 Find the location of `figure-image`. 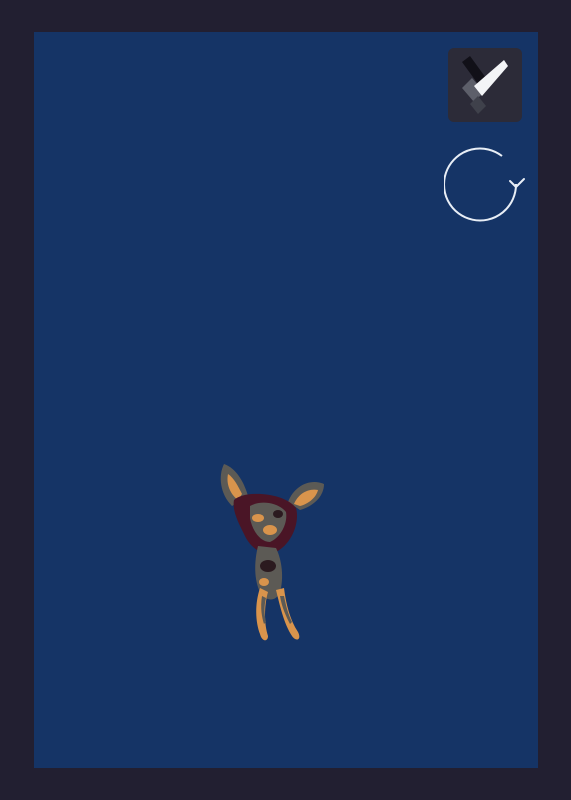

figure-image is located at coordinates (272, 552).